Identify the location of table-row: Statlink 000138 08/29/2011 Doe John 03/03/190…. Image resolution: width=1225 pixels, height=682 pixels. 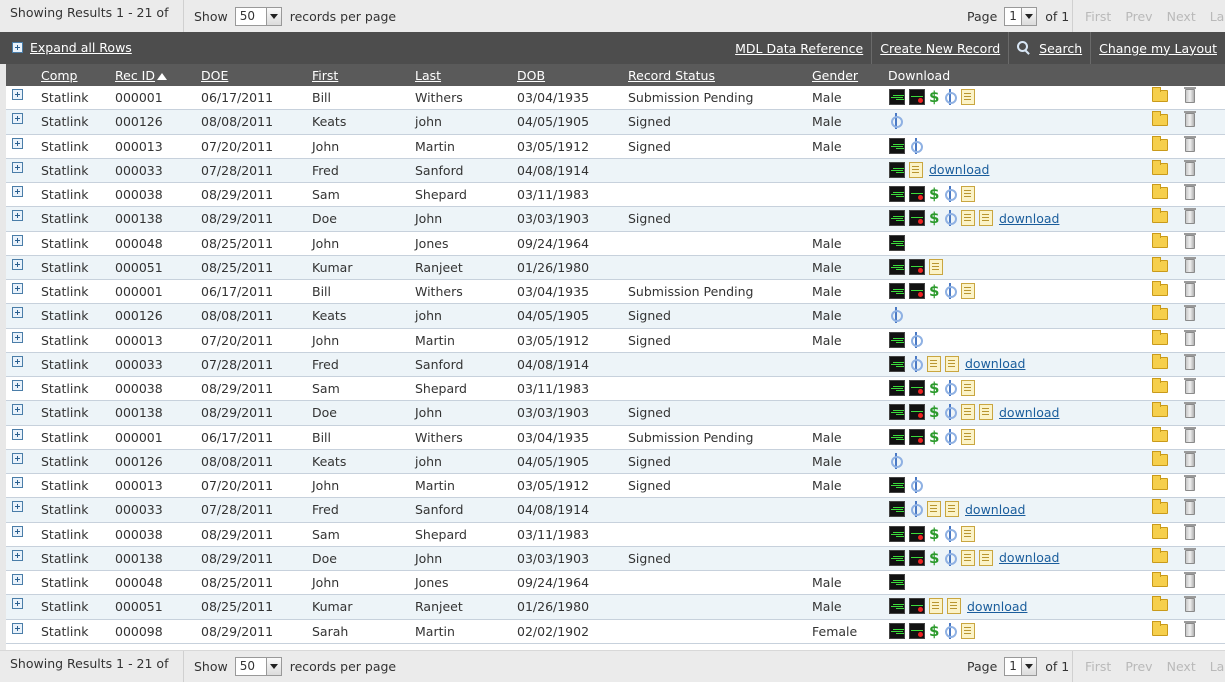
(615, 219).